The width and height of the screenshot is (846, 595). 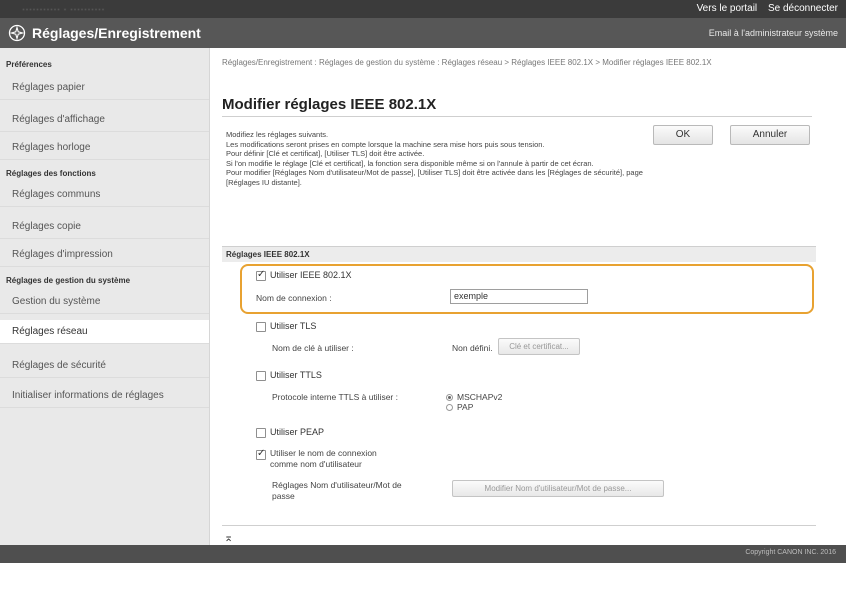 I want to click on sidebar-item-paper: Réglages papier, so click(x=104, y=88).